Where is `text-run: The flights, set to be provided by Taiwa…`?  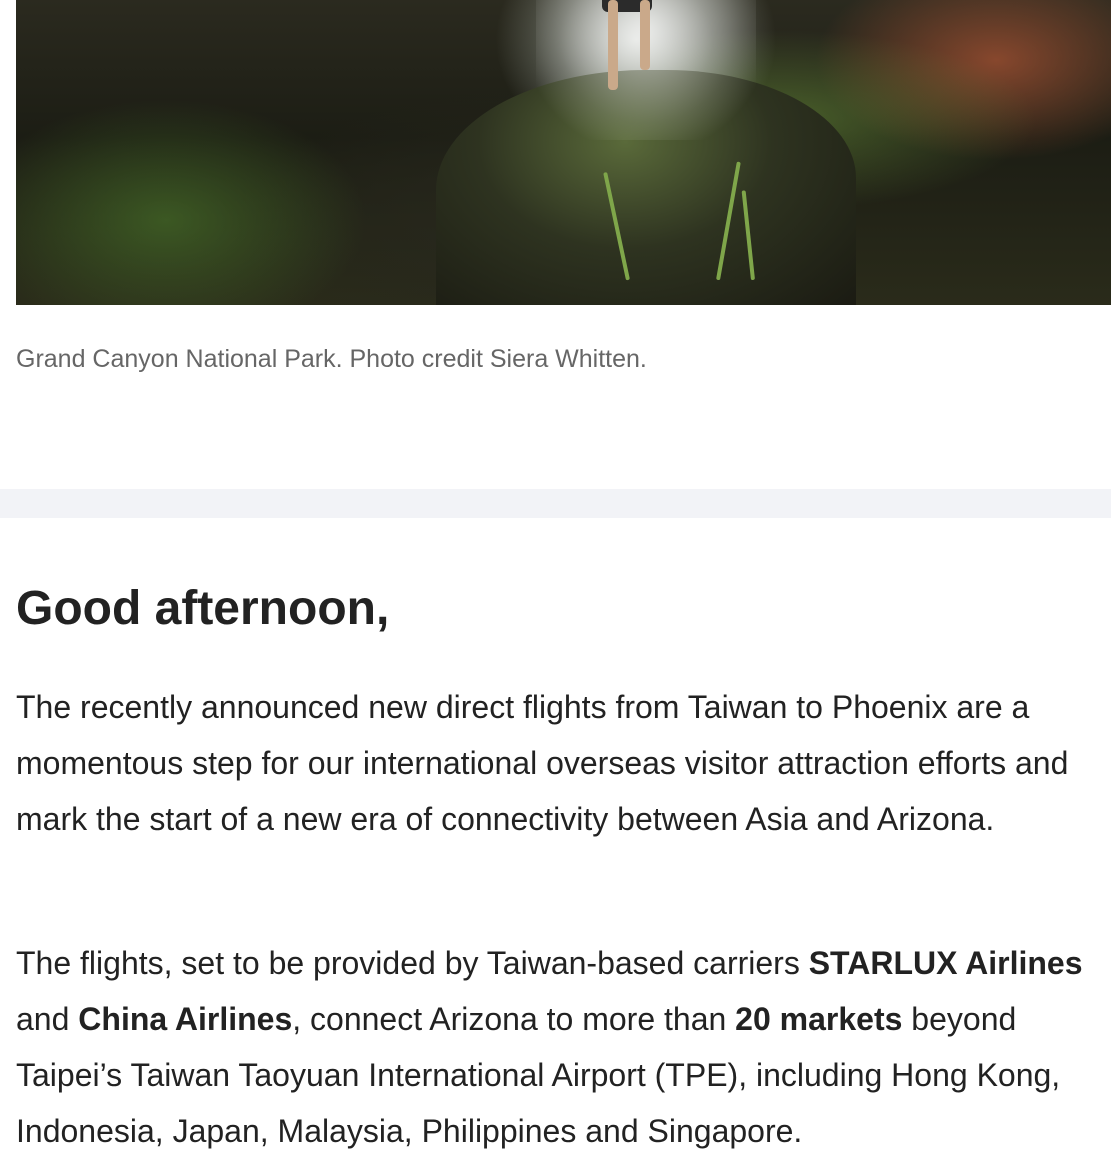
text-run: The flights, set to be provided by Taiwa… is located at coordinates (412, 963).